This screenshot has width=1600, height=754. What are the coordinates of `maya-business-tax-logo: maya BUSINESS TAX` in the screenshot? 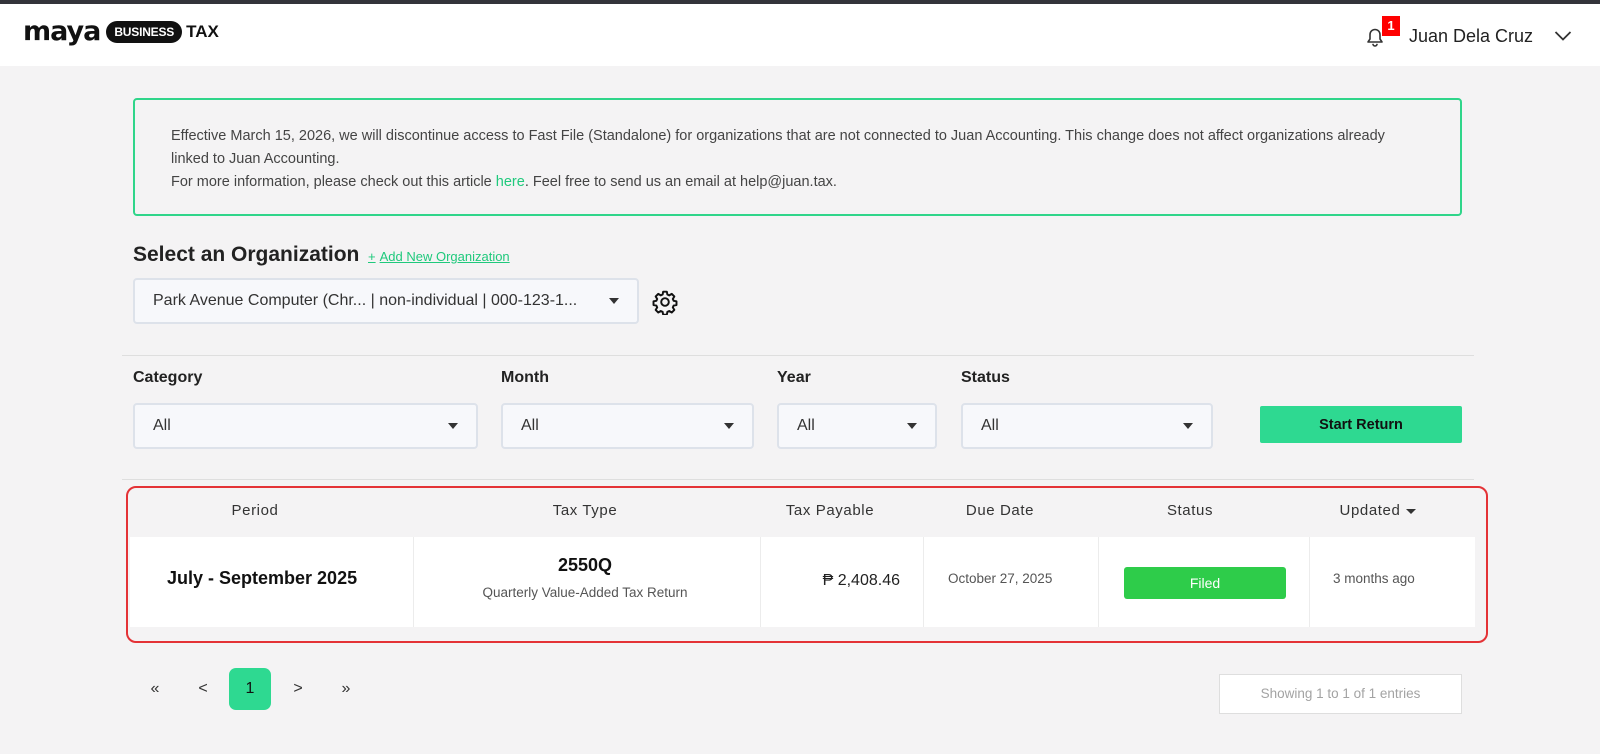 It's located at (121, 32).